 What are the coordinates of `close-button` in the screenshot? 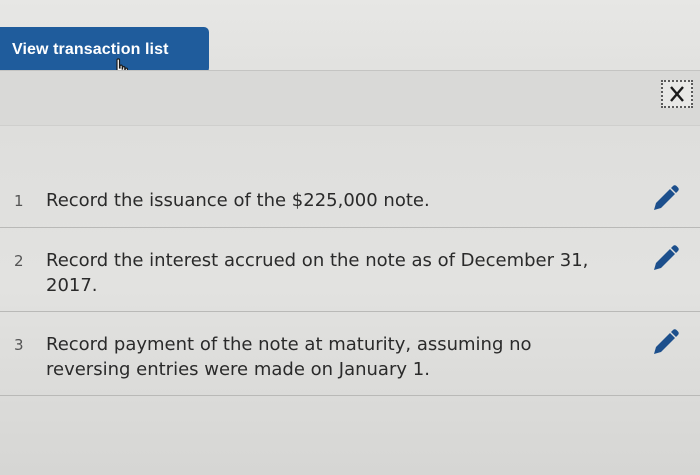 It's located at (677, 94).